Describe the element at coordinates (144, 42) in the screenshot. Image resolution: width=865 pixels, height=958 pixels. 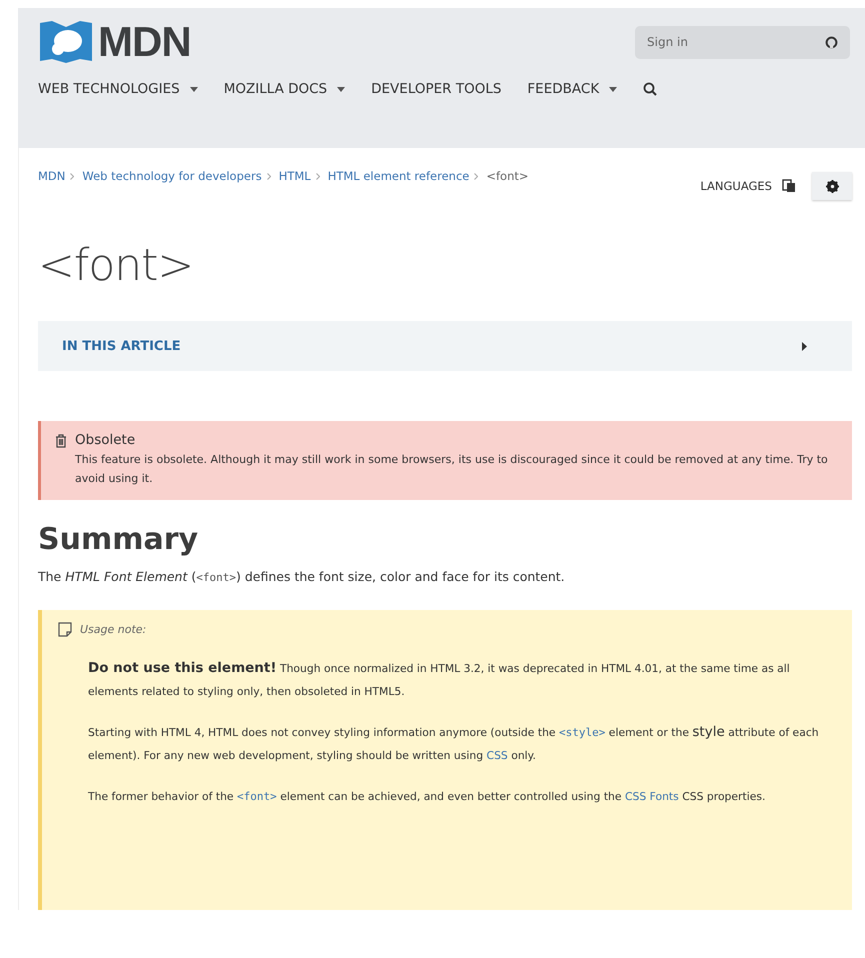
I see `logo-text: MDN` at that location.